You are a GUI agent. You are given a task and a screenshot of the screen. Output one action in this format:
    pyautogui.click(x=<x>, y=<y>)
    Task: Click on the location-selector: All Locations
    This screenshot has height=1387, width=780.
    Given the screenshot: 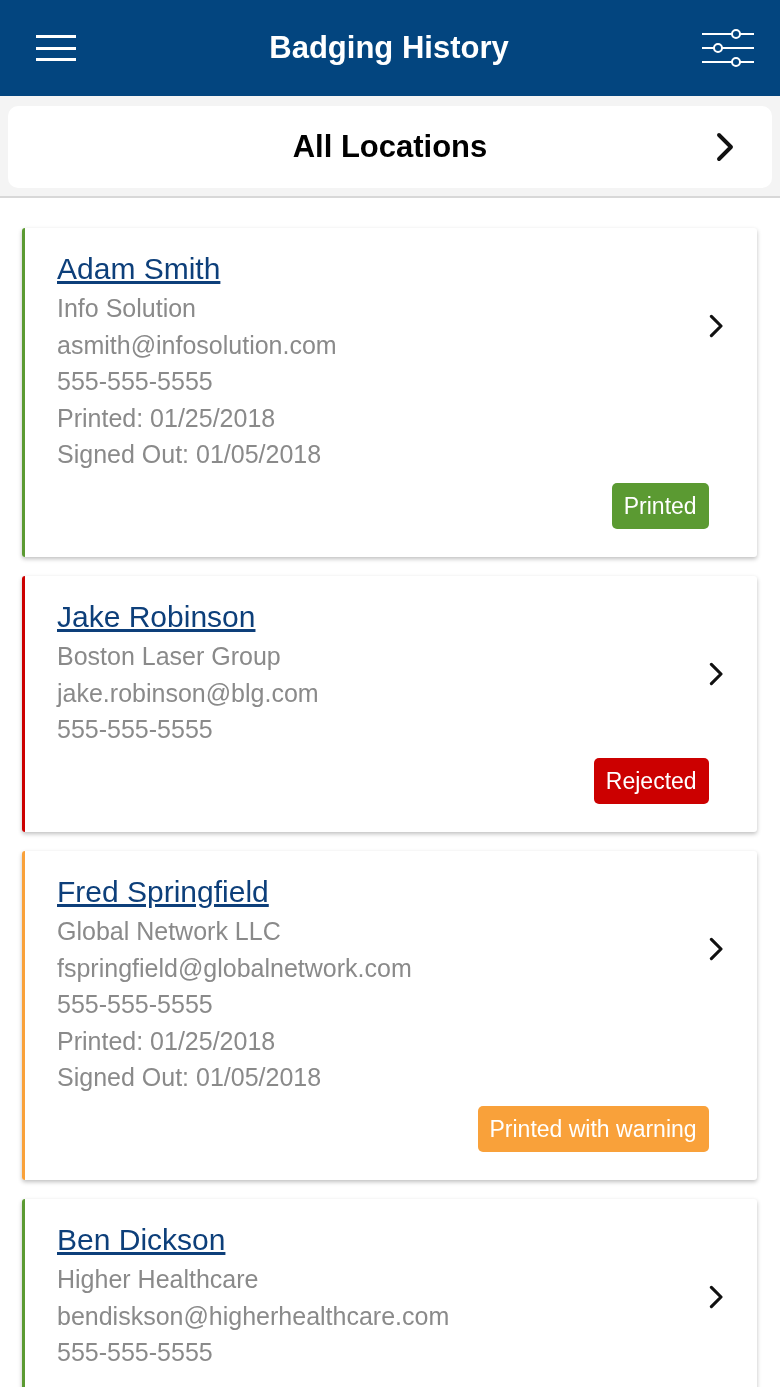 What is the action you would take?
    pyautogui.click(x=390, y=147)
    